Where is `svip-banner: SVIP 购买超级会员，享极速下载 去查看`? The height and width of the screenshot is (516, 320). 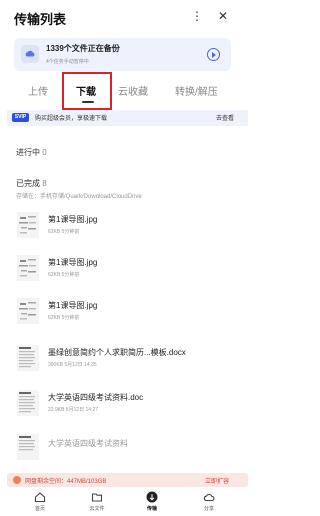
svip-banner: SVIP 购买超级会员，享极速下载 去查看 is located at coordinates (127, 118).